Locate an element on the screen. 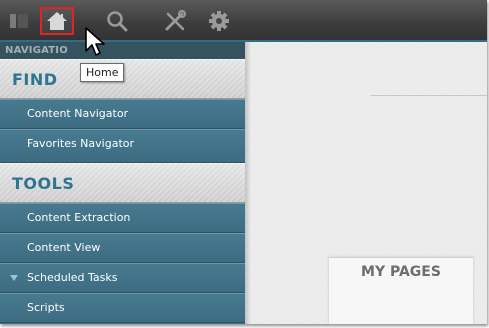 The height and width of the screenshot is (328, 489). top-toolbar is located at coordinates (243, 21).